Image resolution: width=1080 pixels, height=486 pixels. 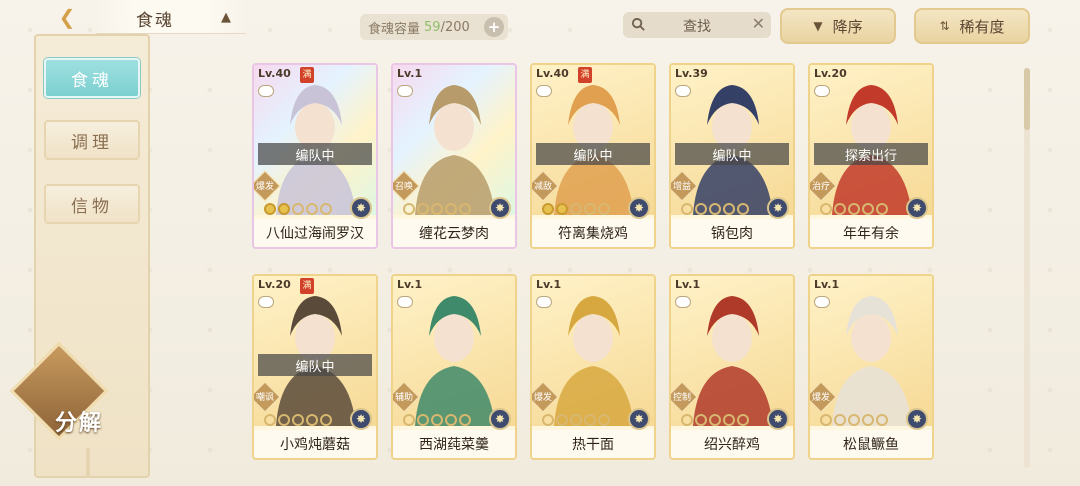 I want to click on sort-field-button: ⇅ 稀有度, so click(x=972, y=26).